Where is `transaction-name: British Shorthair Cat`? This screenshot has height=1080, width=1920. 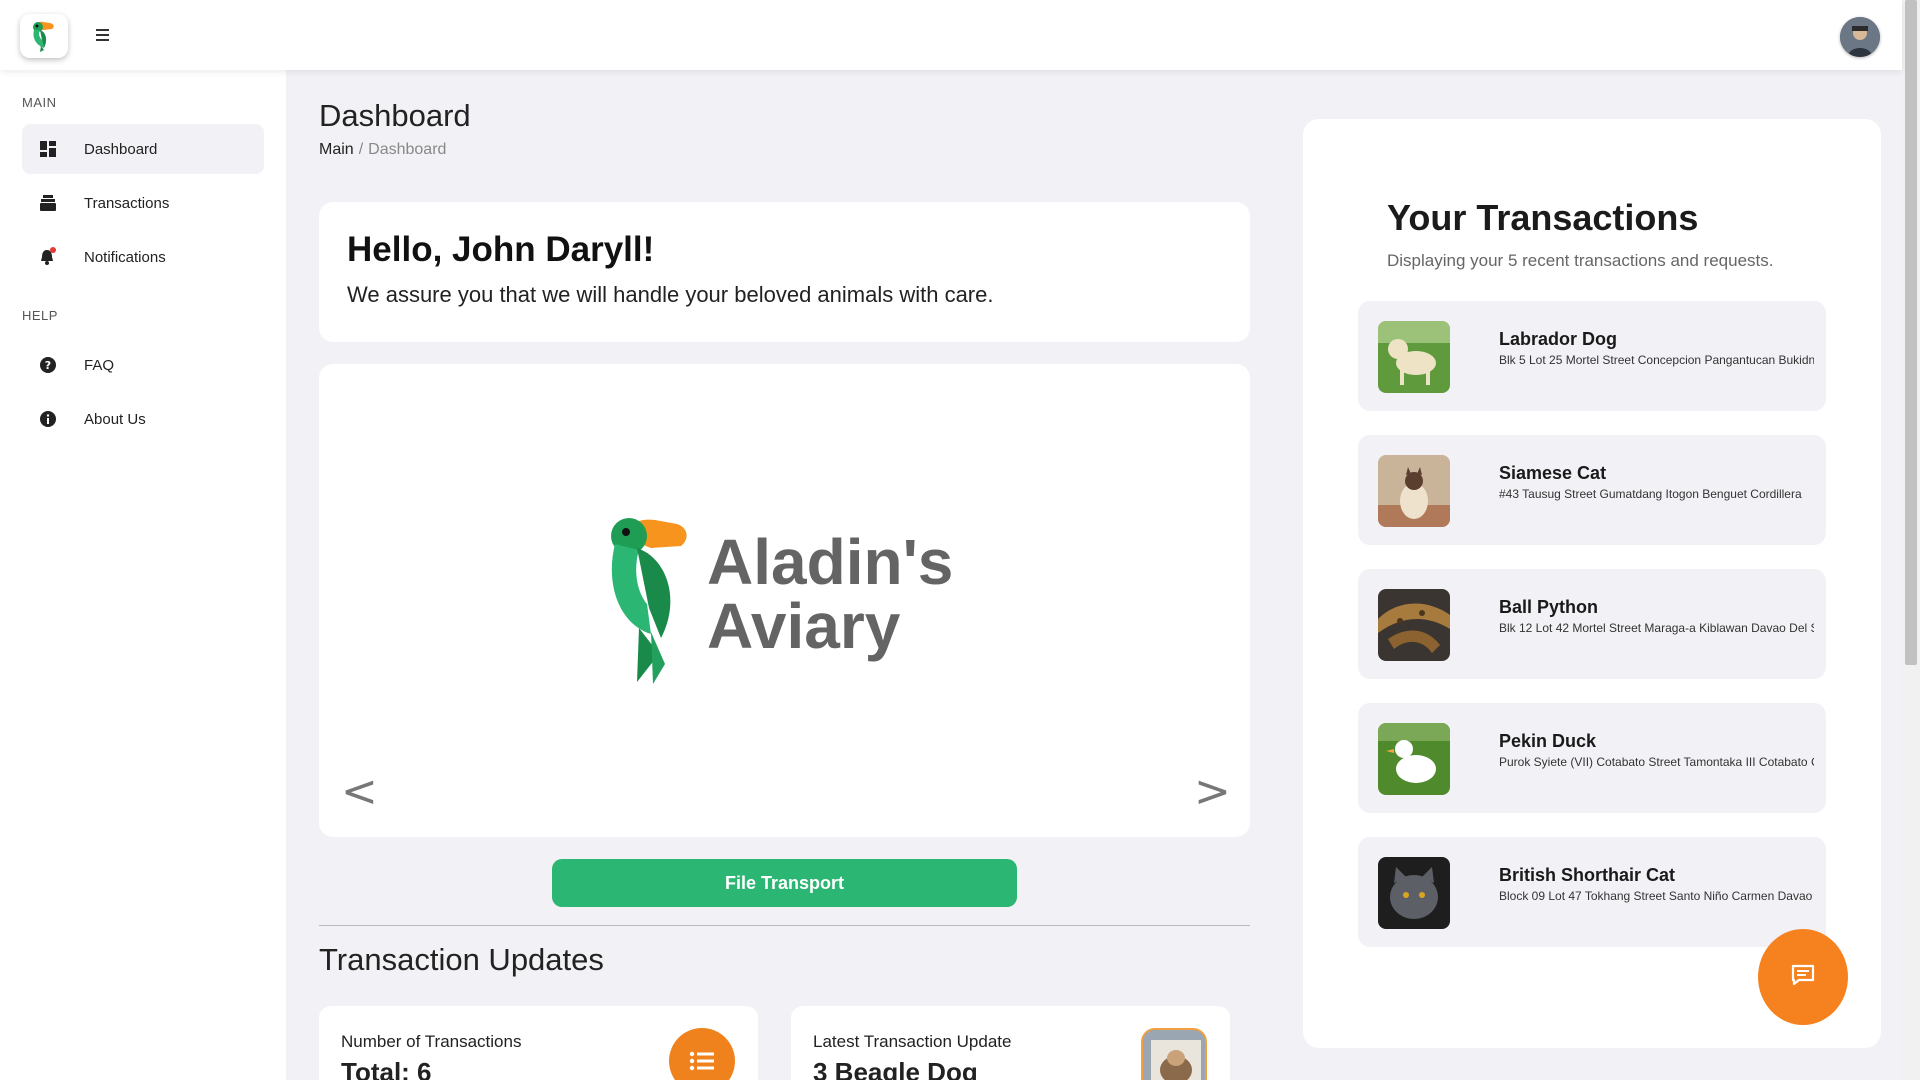
transaction-name: British Shorthair Cat is located at coordinates (1587, 875).